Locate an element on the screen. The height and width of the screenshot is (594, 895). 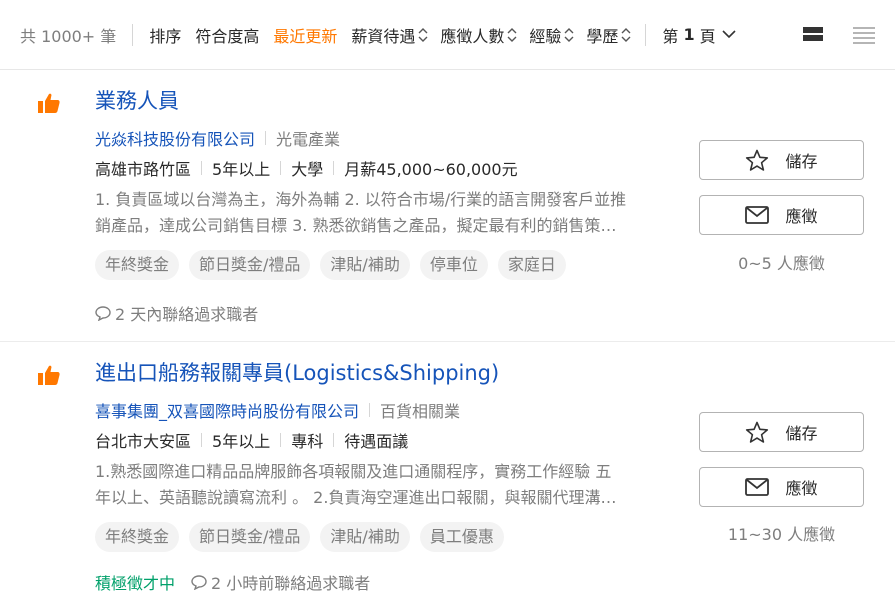
page-suffix: 頁 is located at coordinates (707, 36).